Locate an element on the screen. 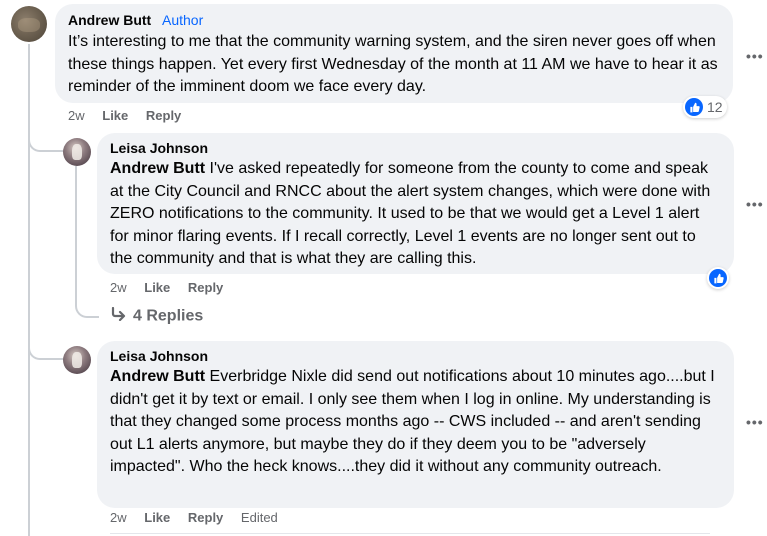 This screenshot has height=536, width=767. divider is located at coordinates (410, 533).